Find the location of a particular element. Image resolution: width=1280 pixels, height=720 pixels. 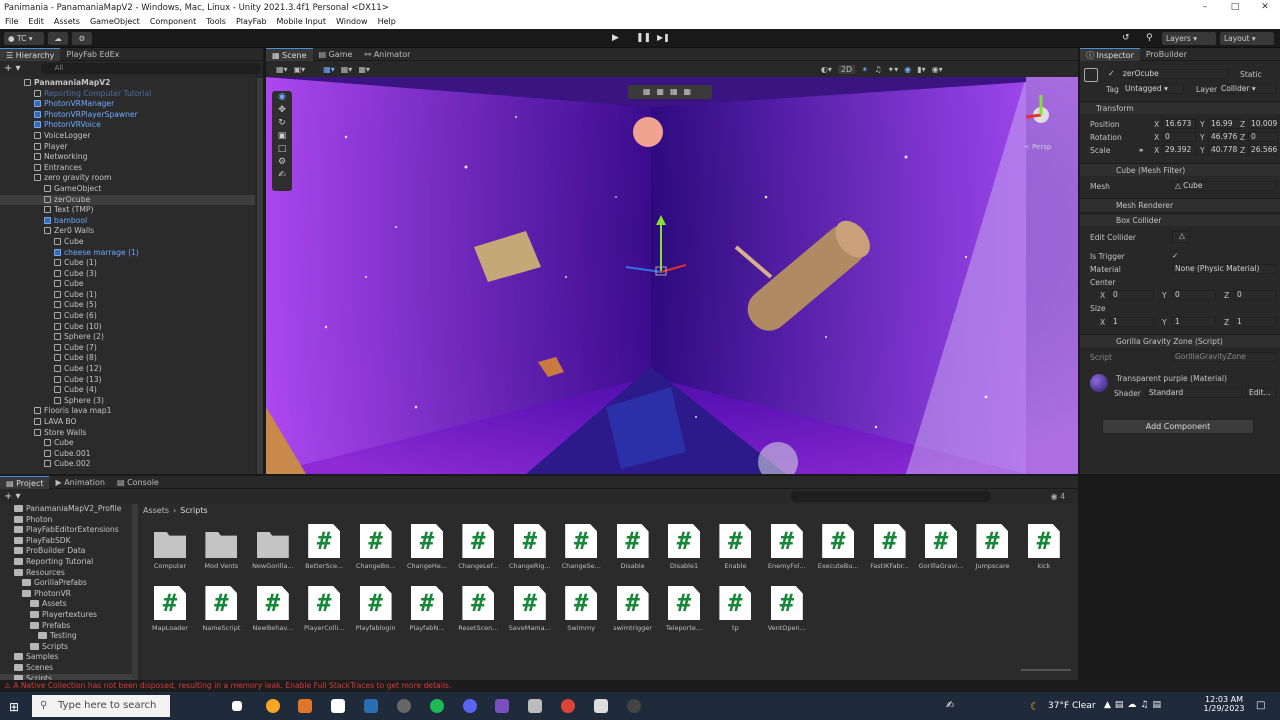

tab-probuilder: ProBuilder is located at coordinates (1166, 54).